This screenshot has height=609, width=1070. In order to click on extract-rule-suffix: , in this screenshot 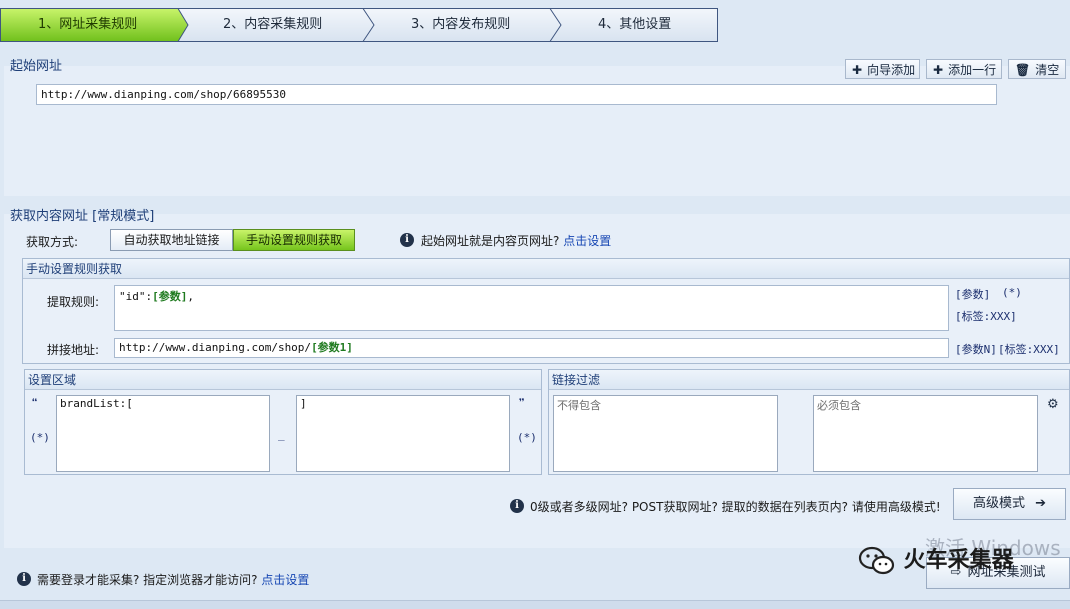, I will do `click(190, 296)`.